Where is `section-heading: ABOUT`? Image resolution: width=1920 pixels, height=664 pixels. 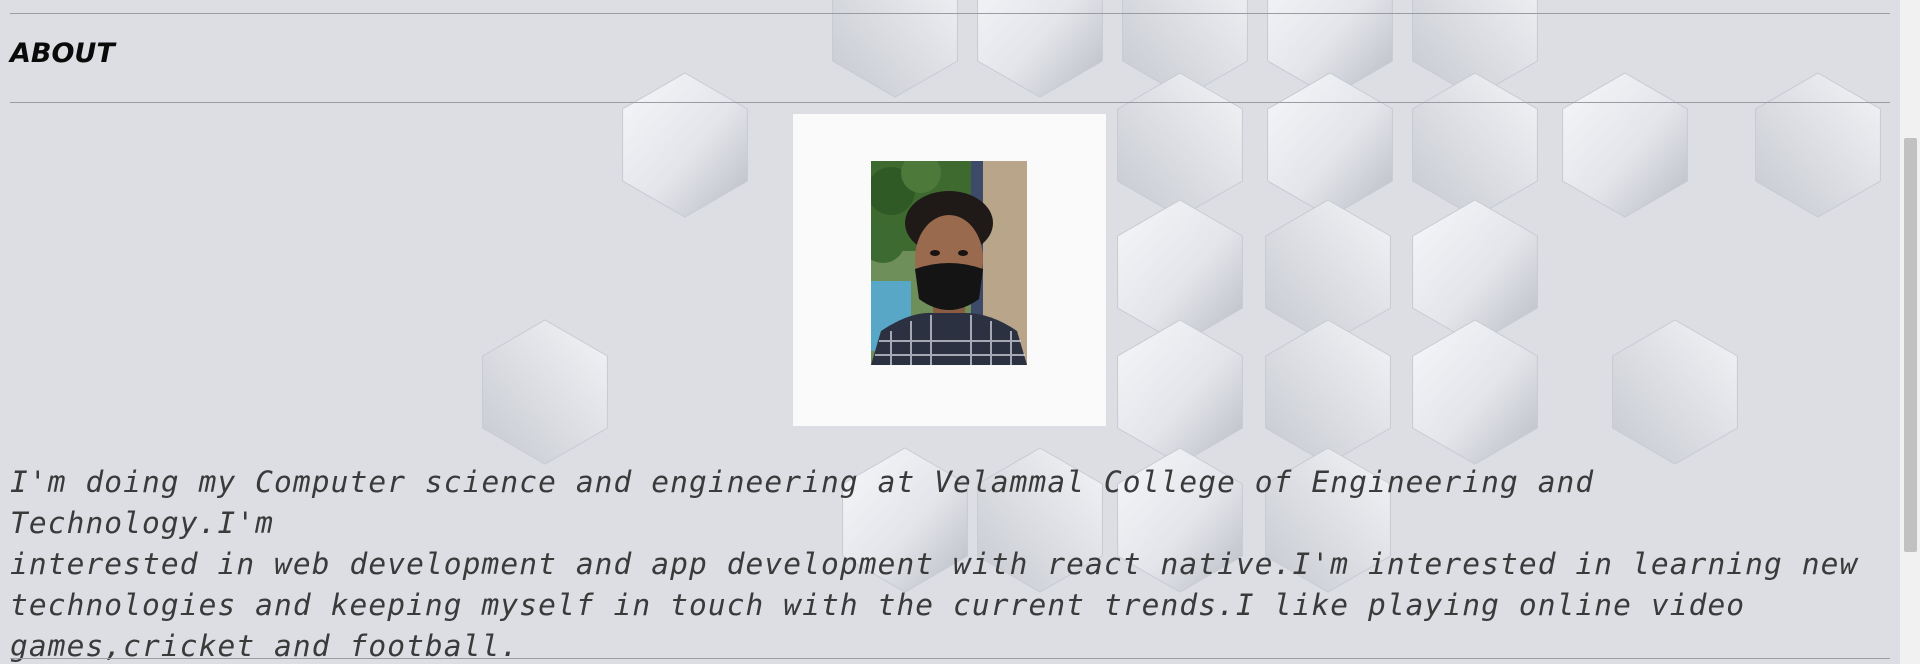
section-heading: ABOUT is located at coordinates (62, 53).